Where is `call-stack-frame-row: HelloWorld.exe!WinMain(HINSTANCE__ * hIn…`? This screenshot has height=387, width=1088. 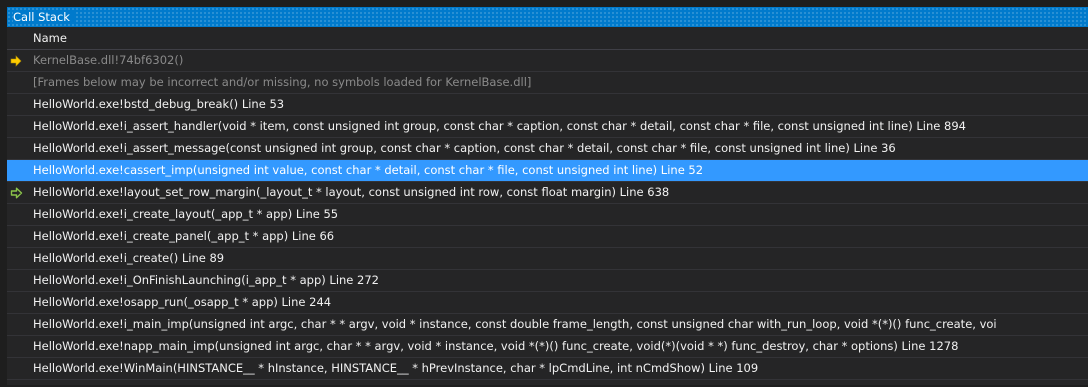
call-stack-frame-row: HelloWorld.exe!WinMain(HINSTANCE__ * hIn… is located at coordinates (547, 369).